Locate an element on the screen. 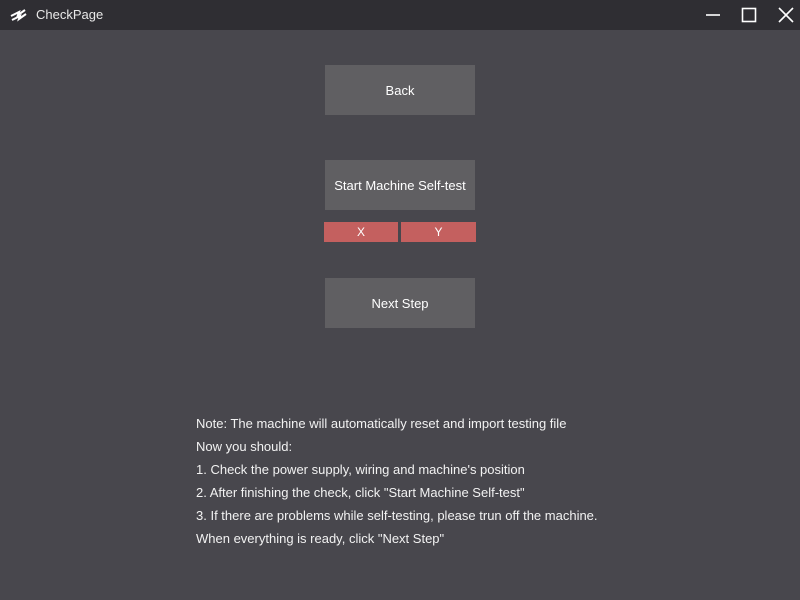 Image resolution: width=800 pixels, height=600 pixels. close-icon is located at coordinates (786, 15).